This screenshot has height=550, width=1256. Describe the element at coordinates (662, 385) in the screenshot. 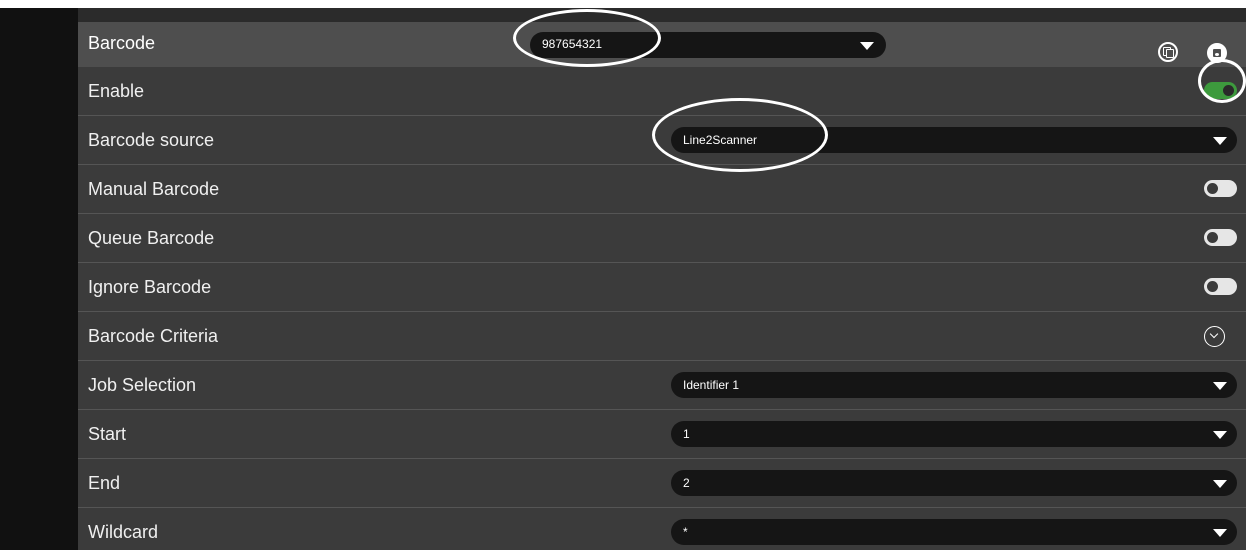

I see `row-job-selection: Job Selection Identifier 1` at that location.